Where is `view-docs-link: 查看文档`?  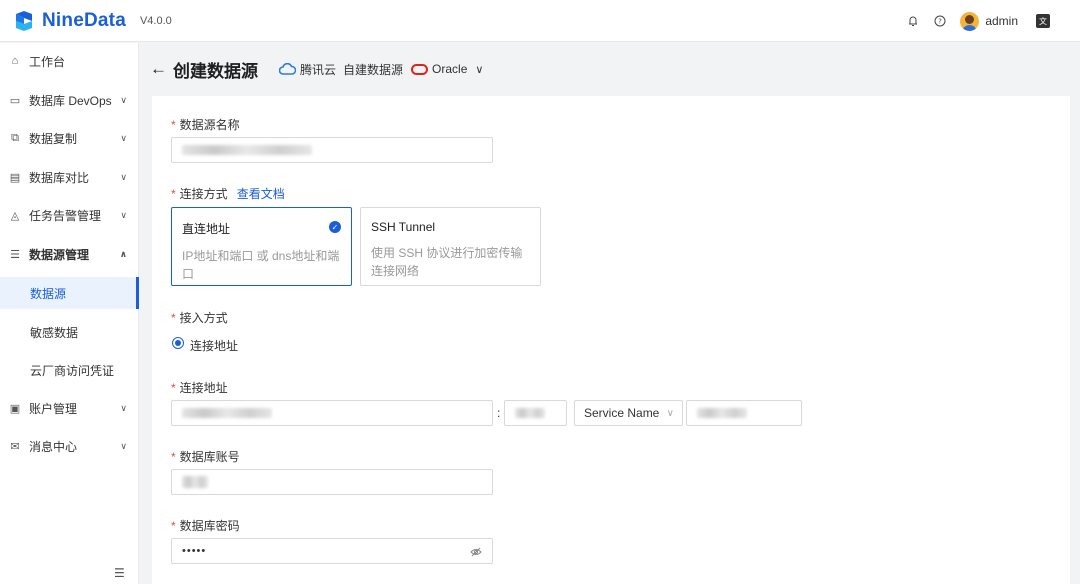 view-docs-link: 查看文档 is located at coordinates (261, 194).